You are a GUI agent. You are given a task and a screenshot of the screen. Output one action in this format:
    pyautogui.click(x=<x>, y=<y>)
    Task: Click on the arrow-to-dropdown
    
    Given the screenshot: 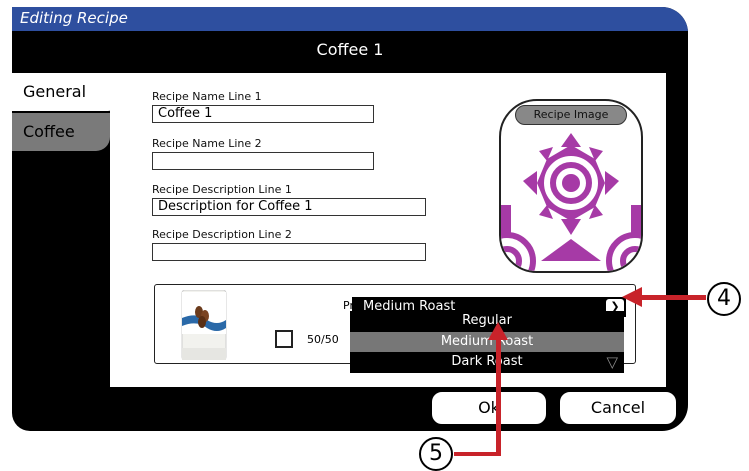 What is the action you would take?
    pyautogui.click(x=481, y=389)
    